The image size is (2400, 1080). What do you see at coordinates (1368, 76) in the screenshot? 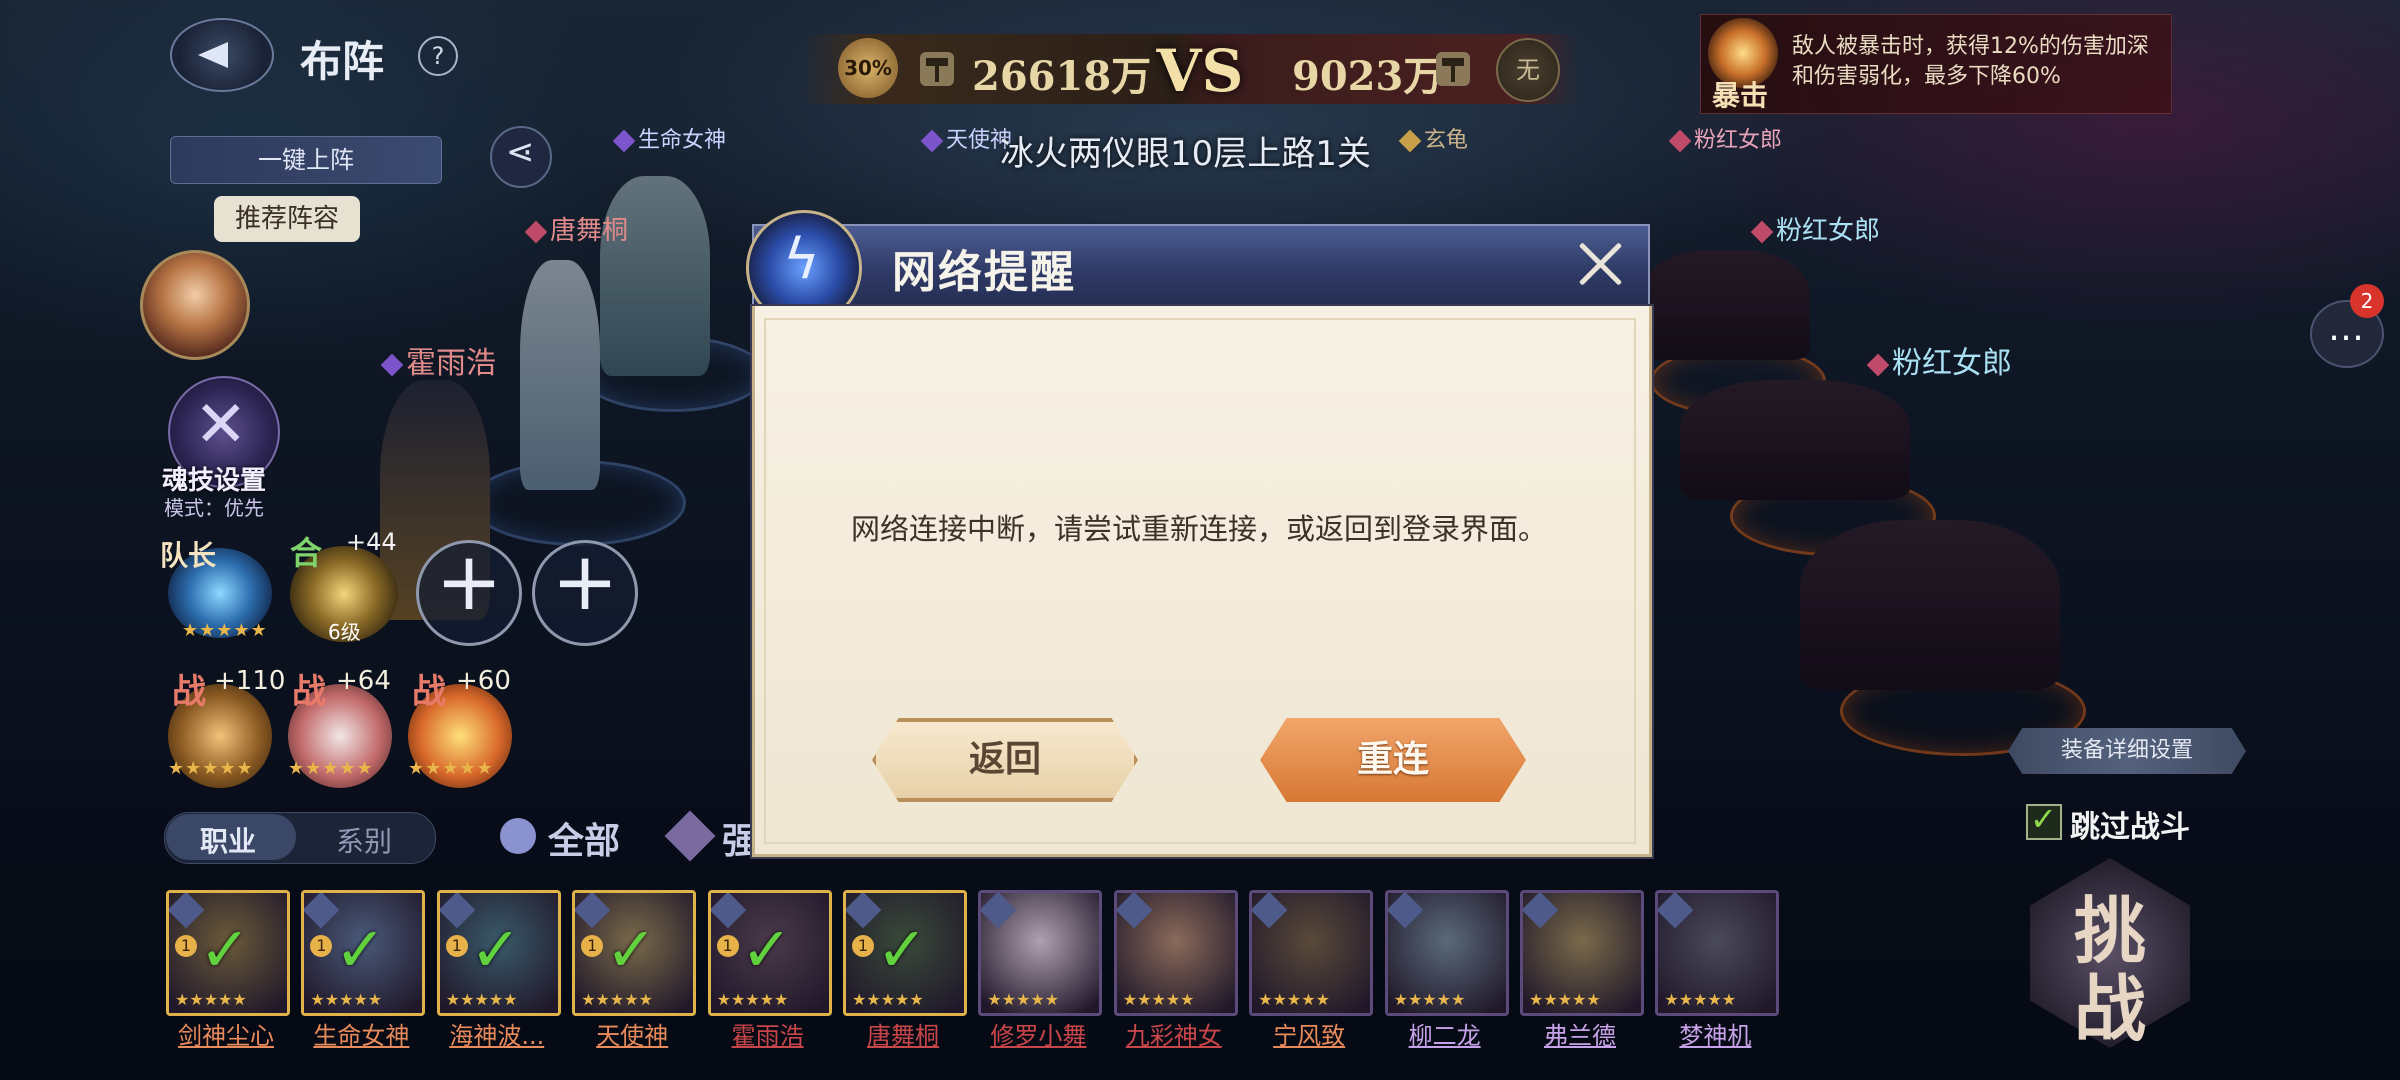
I see `enemy-power-value: 9023万` at bounding box center [1368, 76].